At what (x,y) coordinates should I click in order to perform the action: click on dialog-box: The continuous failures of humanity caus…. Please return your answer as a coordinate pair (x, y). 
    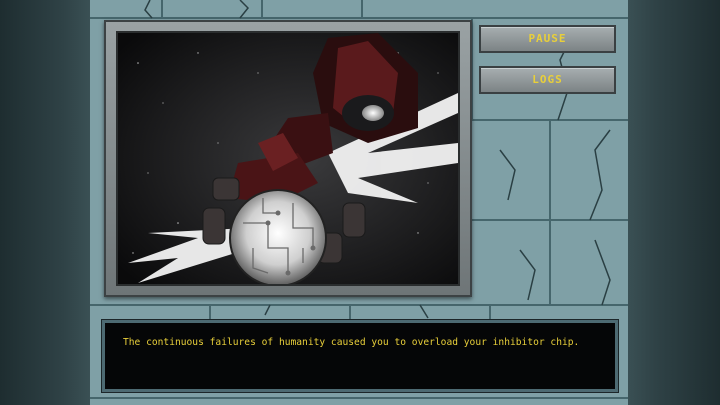
    Looking at the image, I should click on (360, 356).